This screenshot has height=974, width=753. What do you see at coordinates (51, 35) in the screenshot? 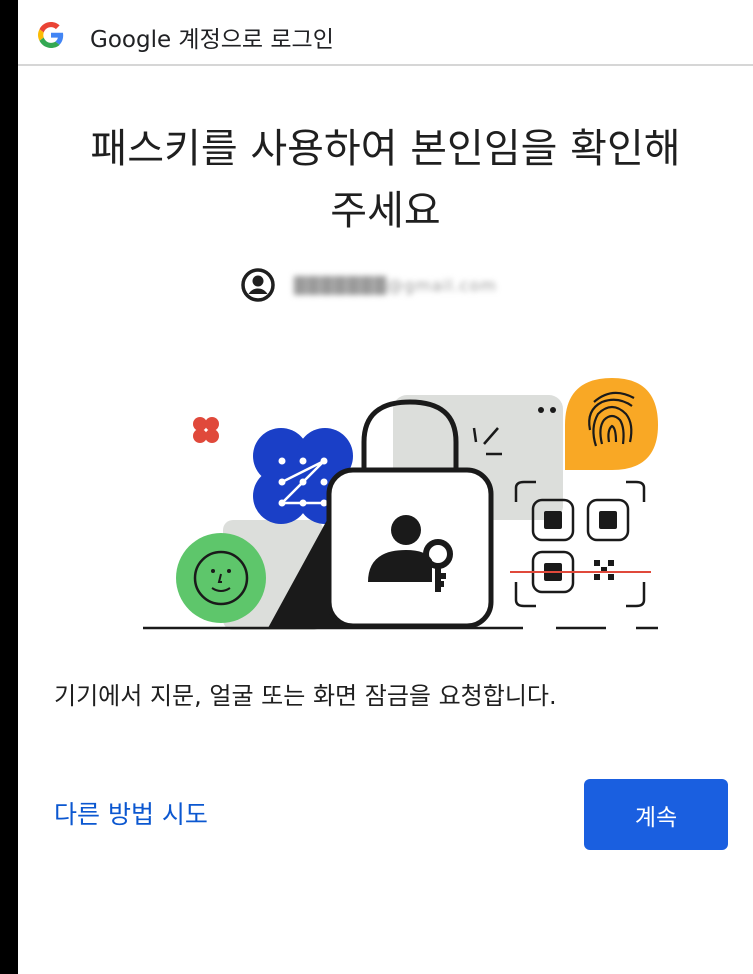
I see `google-g-icon` at bounding box center [51, 35].